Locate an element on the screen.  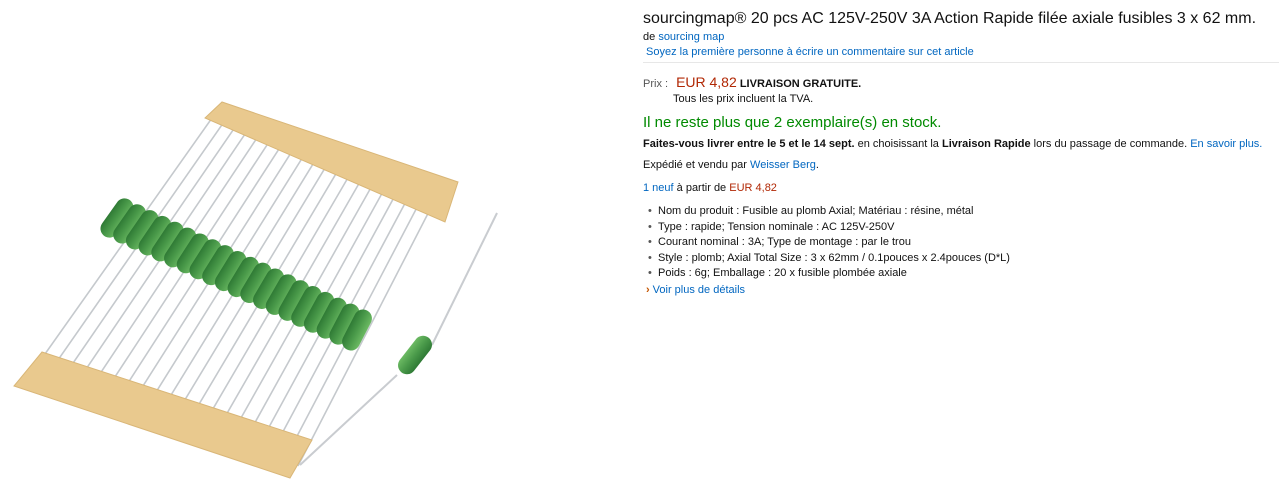
new-offers-link: 1 neuf is located at coordinates (658, 188).